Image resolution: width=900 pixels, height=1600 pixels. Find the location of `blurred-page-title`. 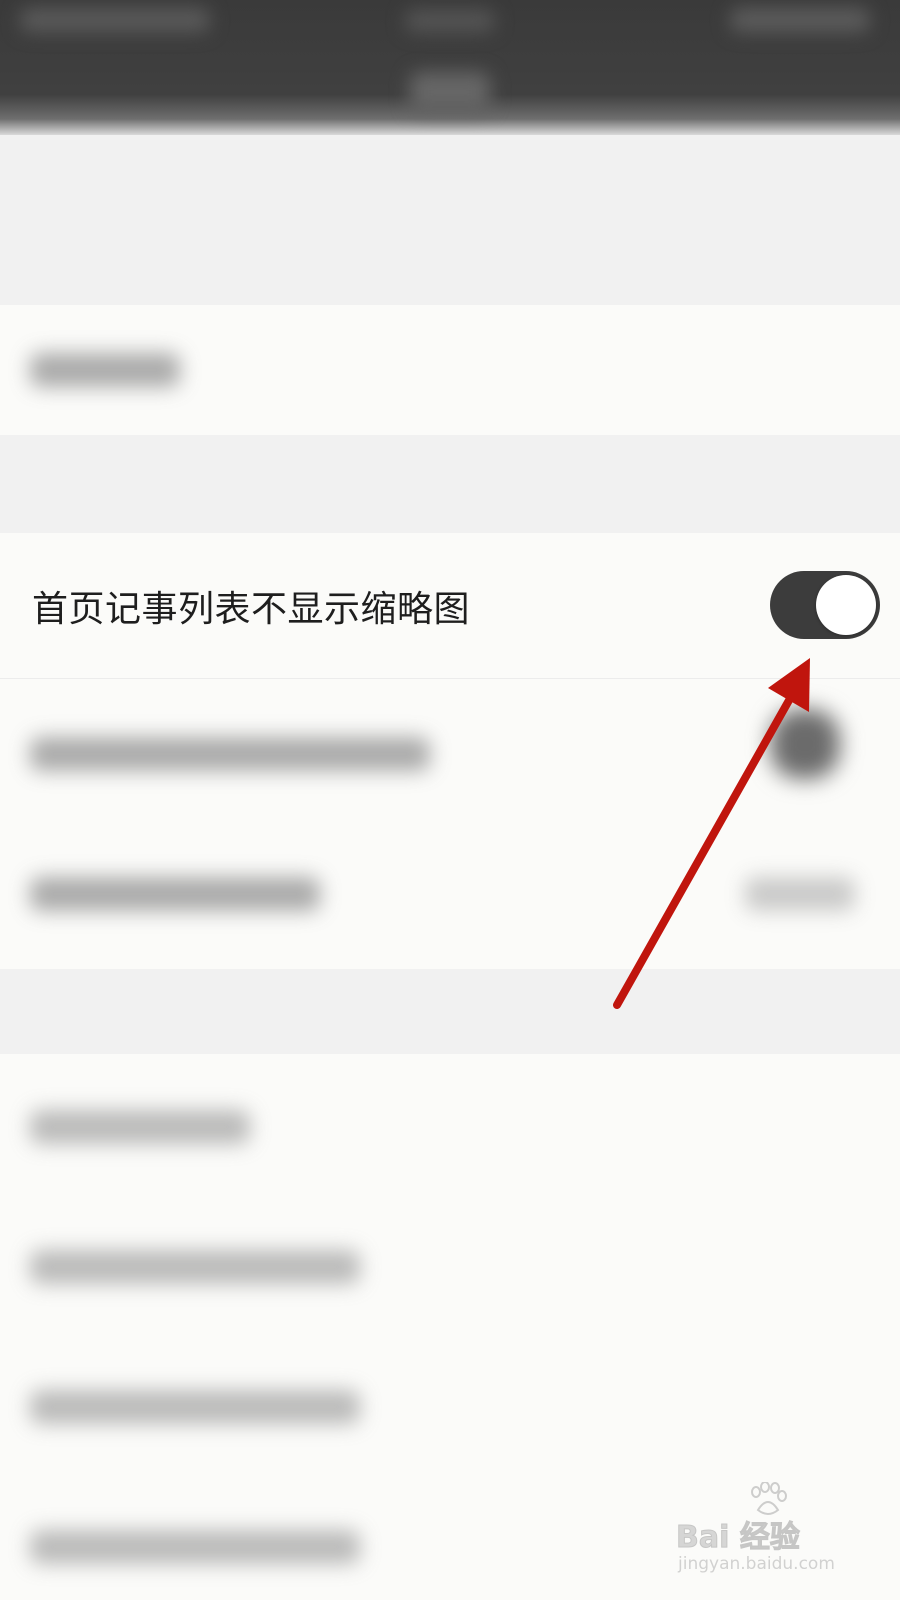

blurred-page-title is located at coordinates (450, 92).